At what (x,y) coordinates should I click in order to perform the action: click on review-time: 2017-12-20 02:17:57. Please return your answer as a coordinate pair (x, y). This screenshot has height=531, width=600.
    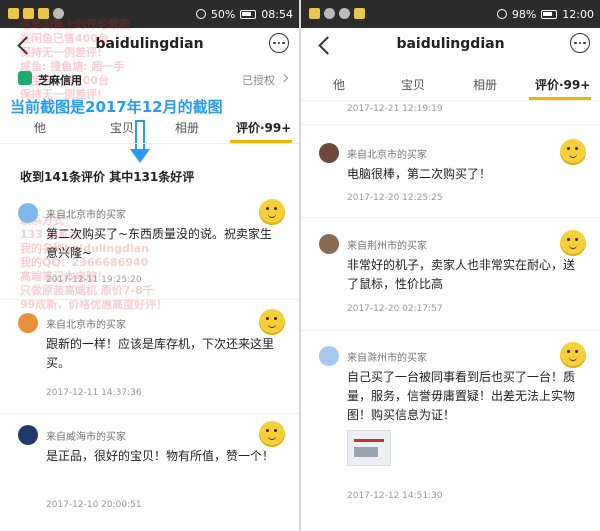
    Looking at the image, I should click on (395, 309).